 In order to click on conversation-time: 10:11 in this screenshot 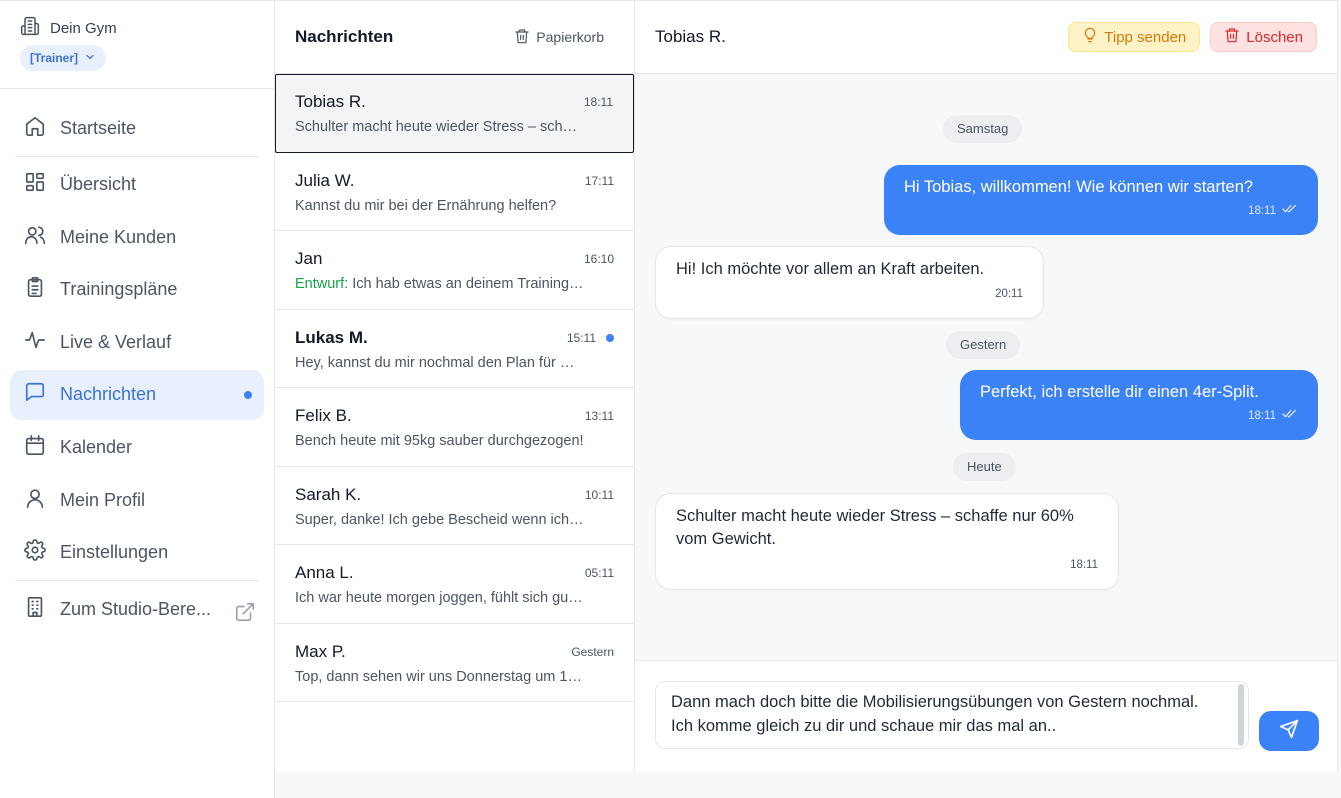, I will do `click(599, 494)`.